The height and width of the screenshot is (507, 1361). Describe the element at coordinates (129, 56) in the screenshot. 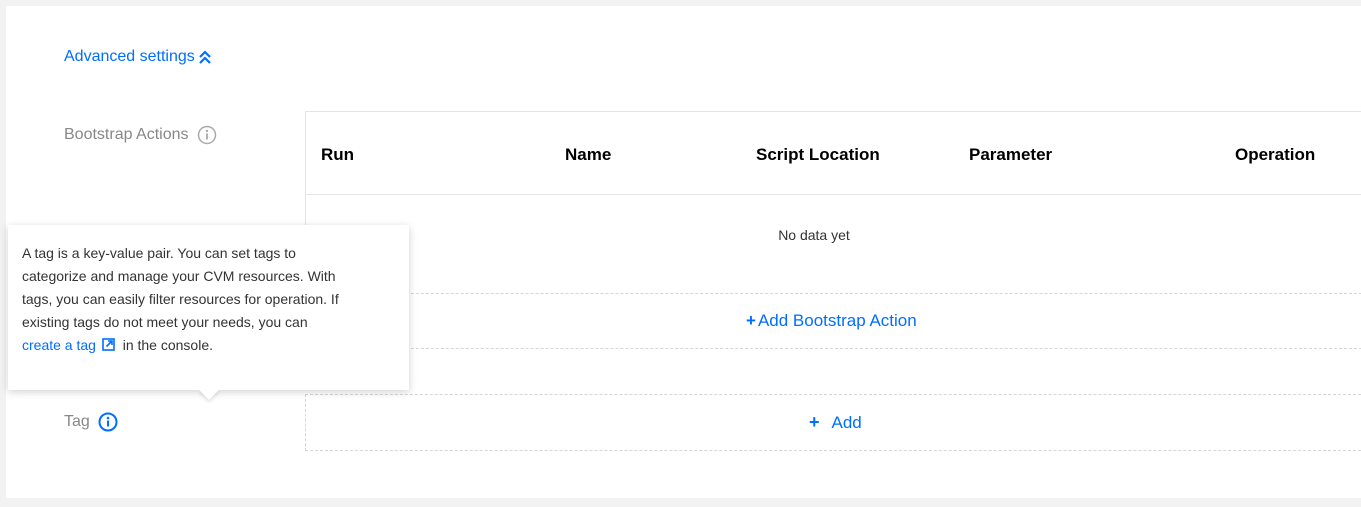

I see `advanced-settings-label: Advanced settings` at that location.